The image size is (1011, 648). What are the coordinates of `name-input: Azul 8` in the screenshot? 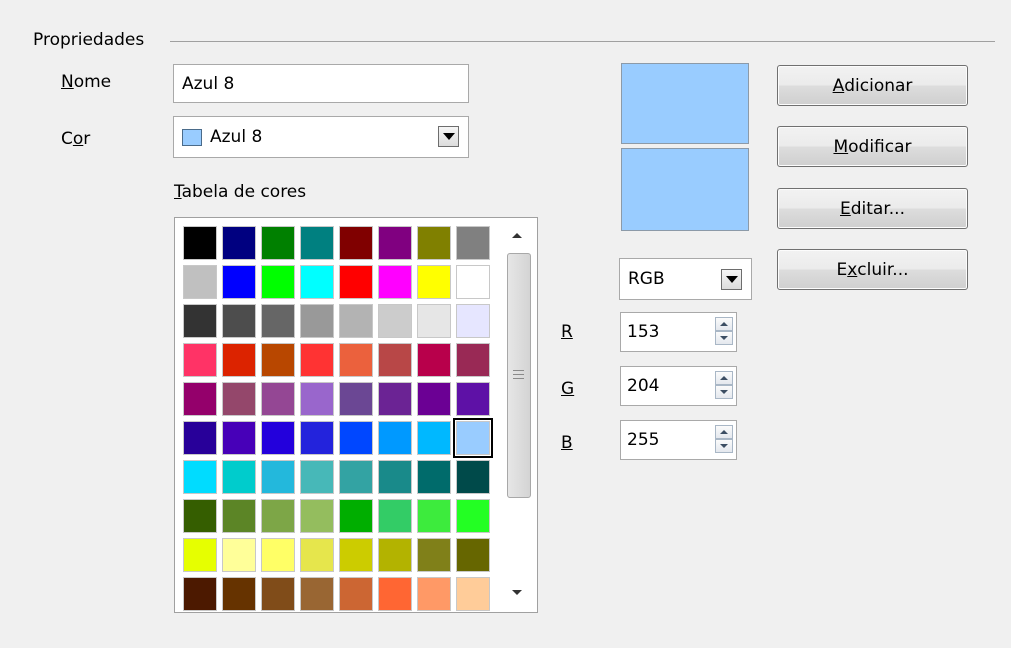 It's located at (321, 83).